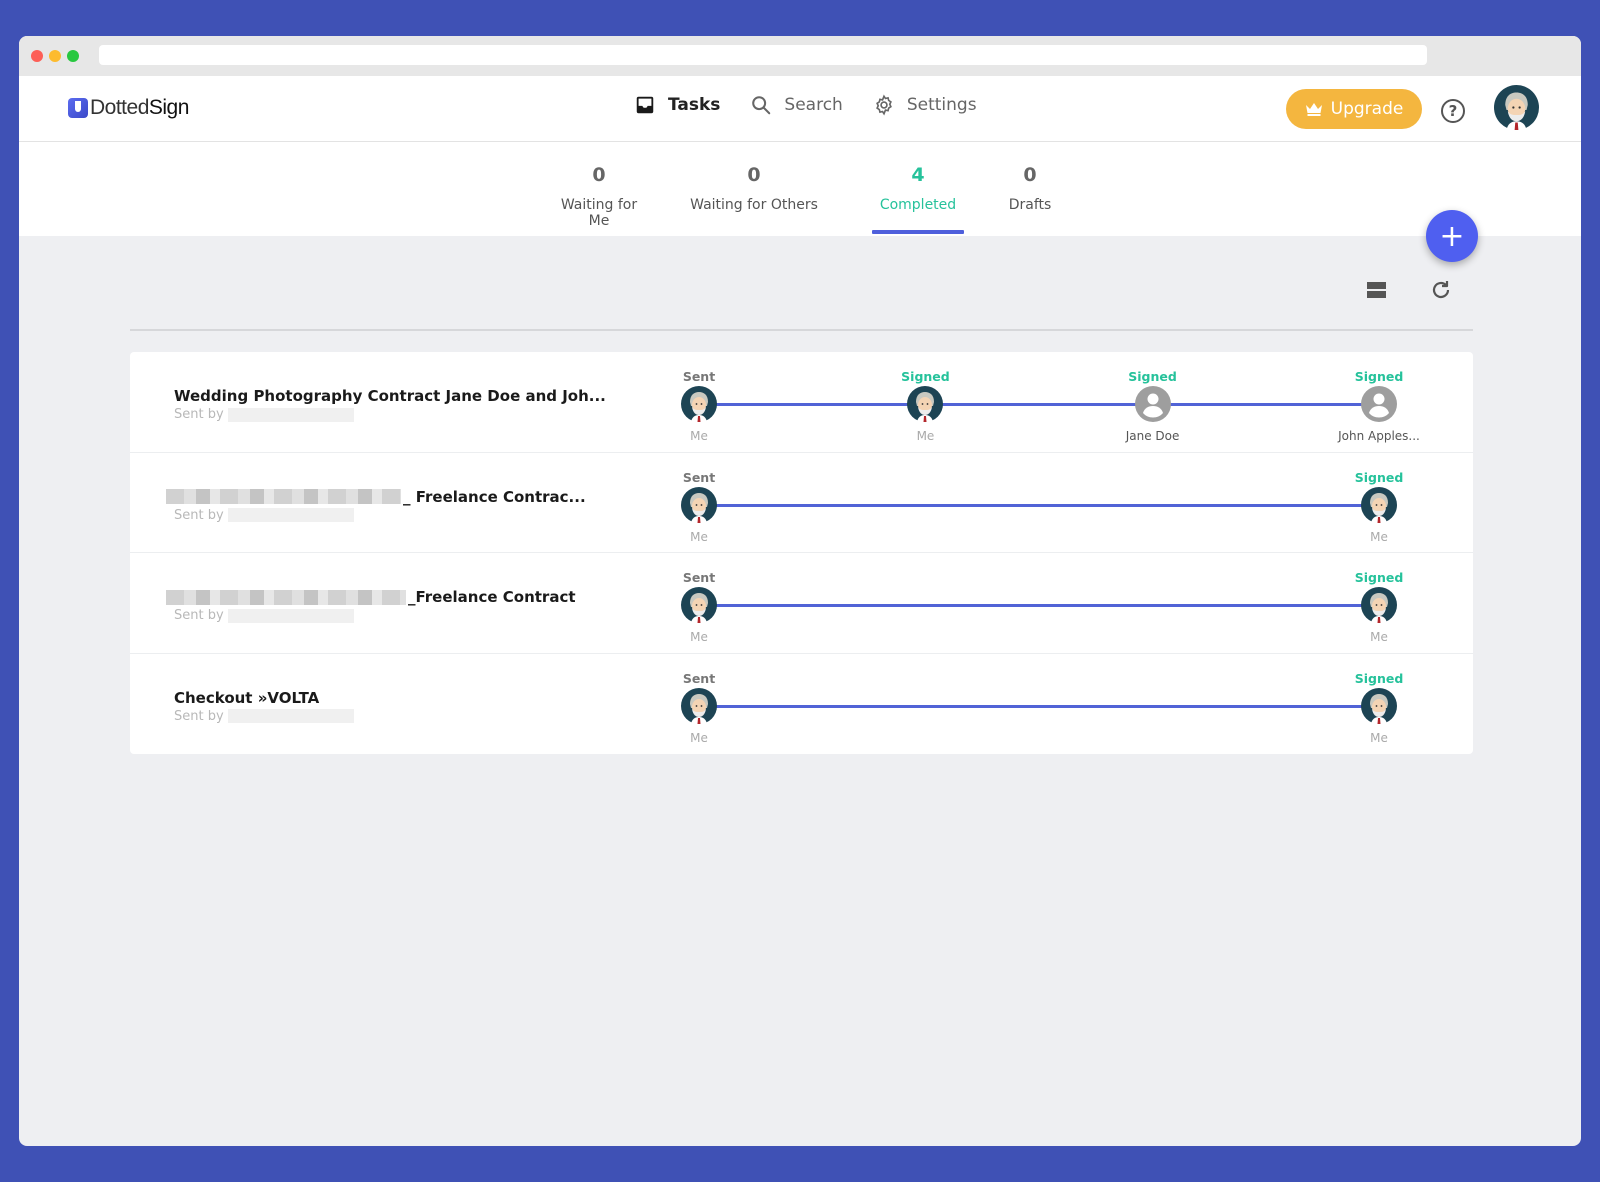 The width and height of the screenshot is (1600, 1182). What do you see at coordinates (1453, 111) in the screenshot?
I see `help-icon: ?` at bounding box center [1453, 111].